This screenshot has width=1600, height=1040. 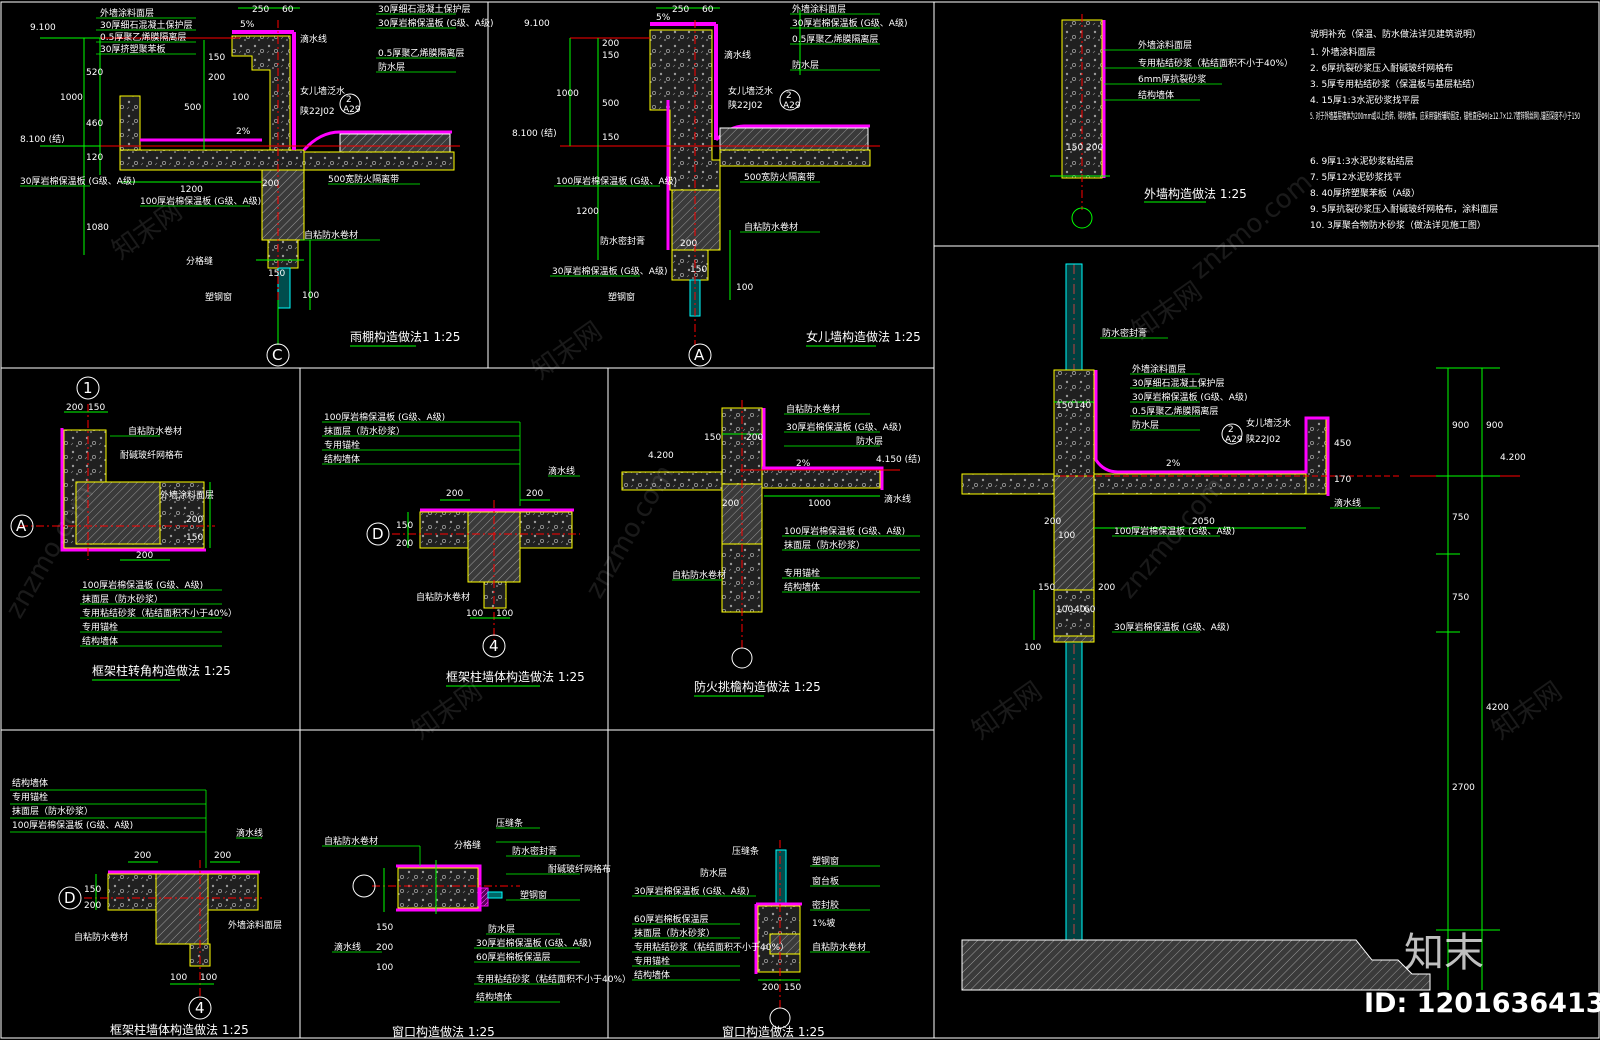 What do you see at coordinates (1356, 177) in the screenshot?
I see `note-7: 7. 5厚12水泥砂浆找平` at bounding box center [1356, 177].